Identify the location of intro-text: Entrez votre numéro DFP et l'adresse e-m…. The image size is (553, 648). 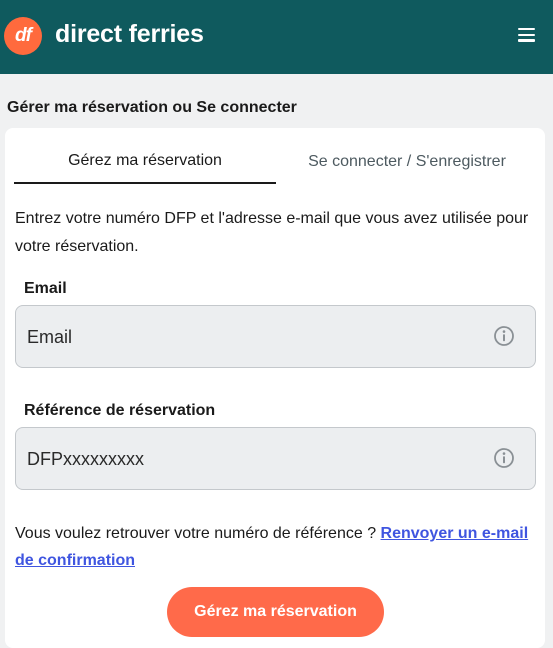
(272, 232).